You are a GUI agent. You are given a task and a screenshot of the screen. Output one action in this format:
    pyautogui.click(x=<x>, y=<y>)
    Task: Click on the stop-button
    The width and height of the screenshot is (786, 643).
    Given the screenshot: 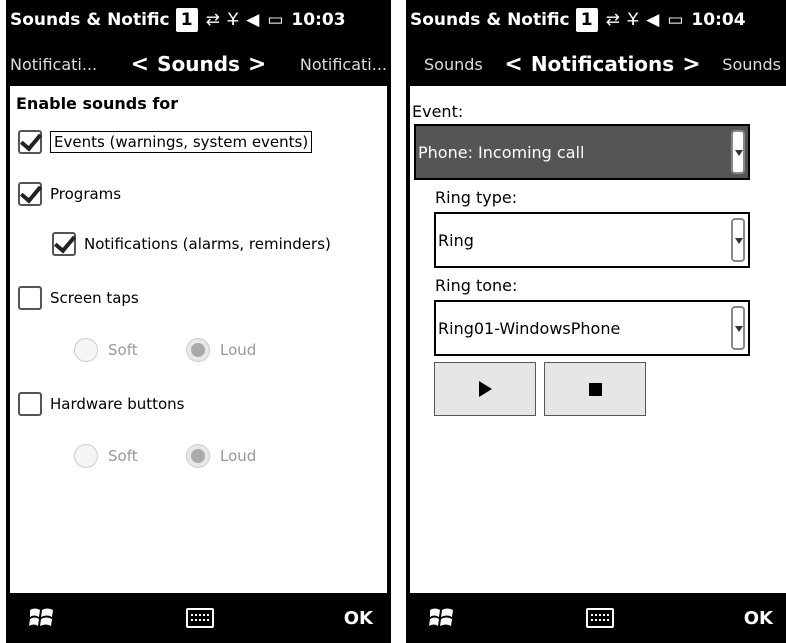 What is the action you would take?
    pyautogui.click(x=595, y=389)
    